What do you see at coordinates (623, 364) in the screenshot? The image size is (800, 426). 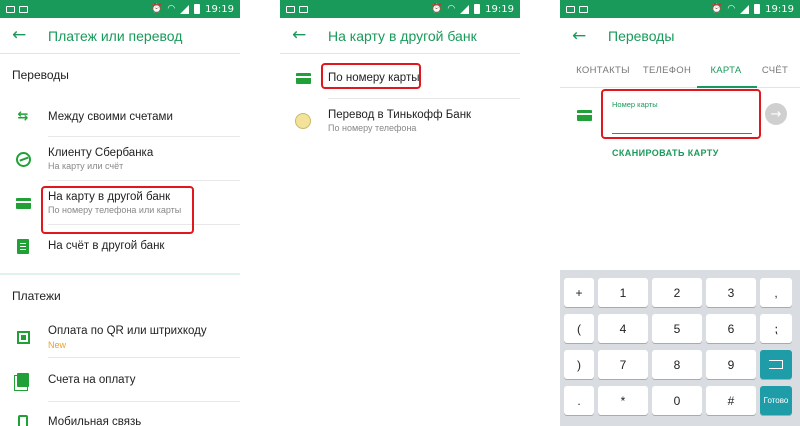 I see `key-7: 7` at bounding box center [623, 364].